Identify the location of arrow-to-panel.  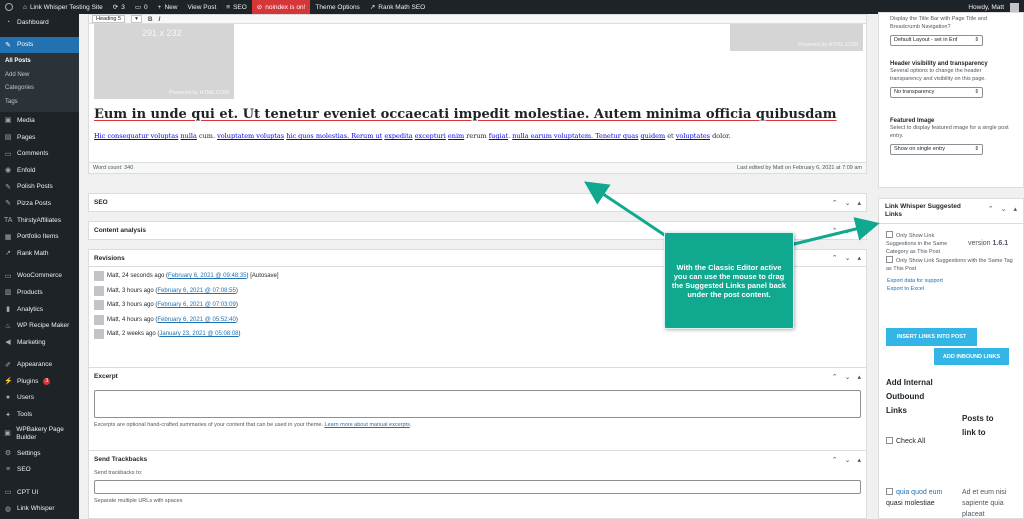
(834, 232).